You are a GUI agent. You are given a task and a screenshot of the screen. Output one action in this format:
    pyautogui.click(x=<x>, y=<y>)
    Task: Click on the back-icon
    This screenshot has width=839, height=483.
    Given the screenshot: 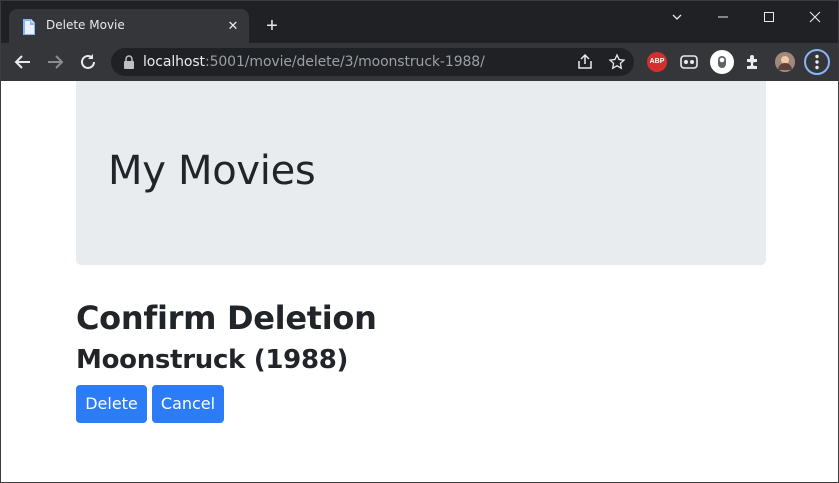 What is the action you would take?
    pyautogui.click(x=23, y=62)
    